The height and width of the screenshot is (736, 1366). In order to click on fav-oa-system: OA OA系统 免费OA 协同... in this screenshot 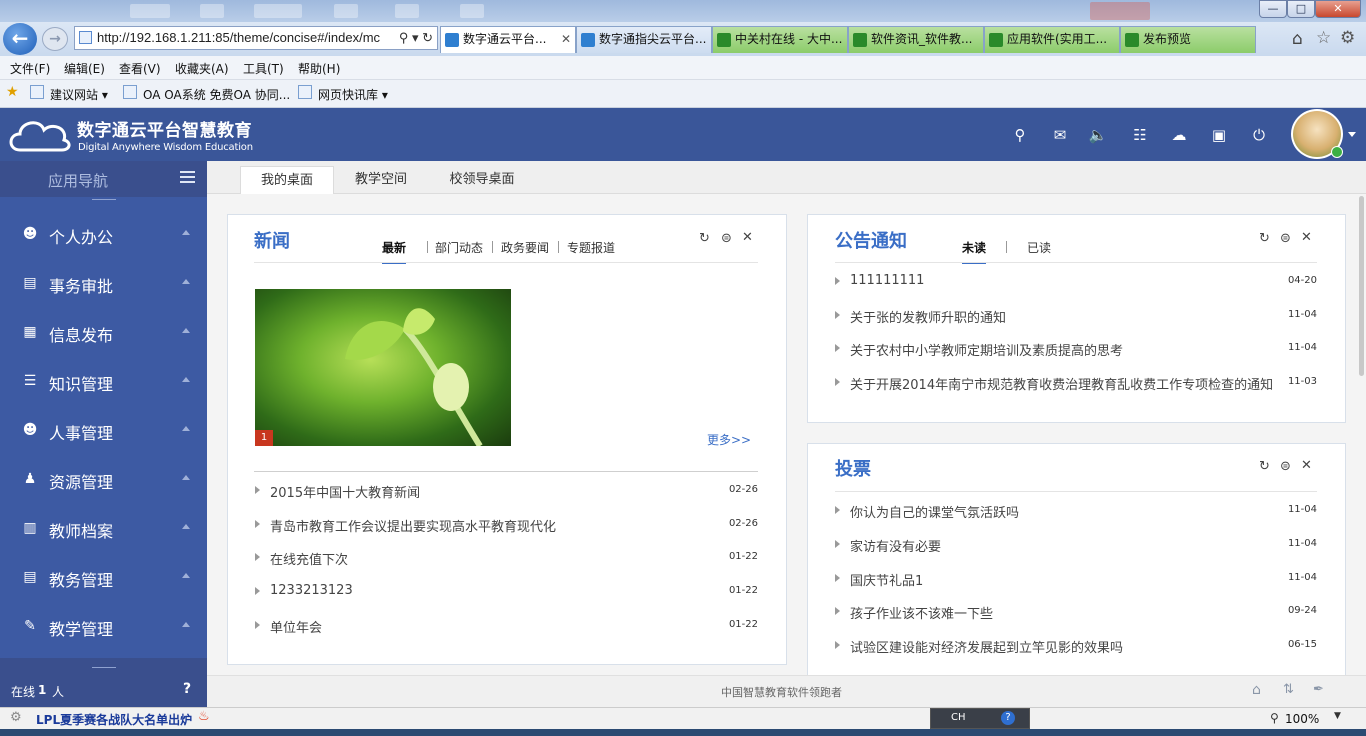, I will do `click(216, 94)`.